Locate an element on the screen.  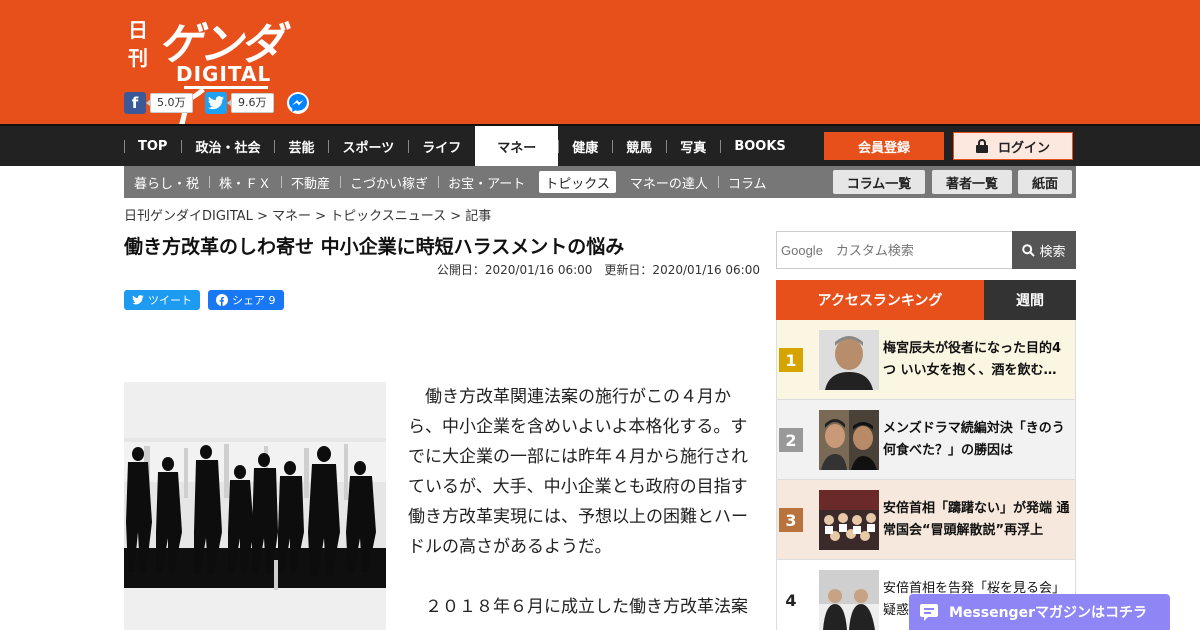
author-list-button: 著者一覧 is located at coordinates (972, 182).